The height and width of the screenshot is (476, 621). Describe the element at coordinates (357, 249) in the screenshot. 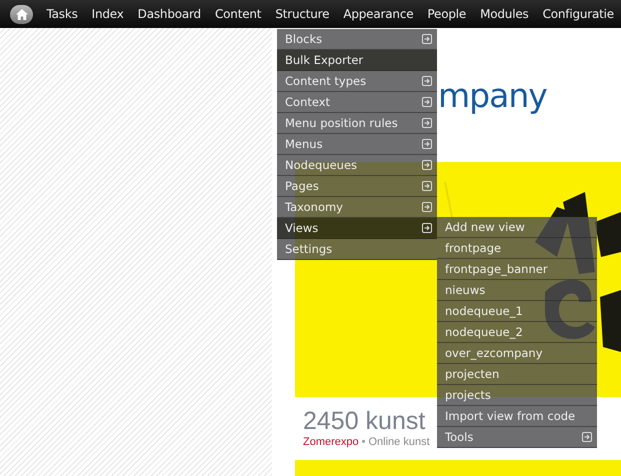

I see `menu-item: Settings` at that location.